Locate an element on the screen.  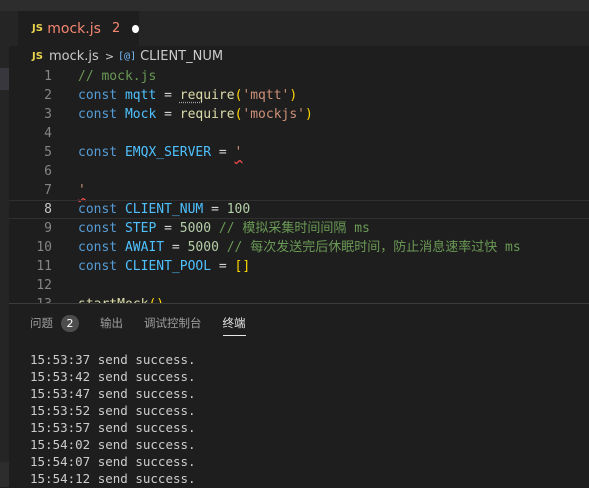
line-number: 5 is located at coordinates (48, 152).